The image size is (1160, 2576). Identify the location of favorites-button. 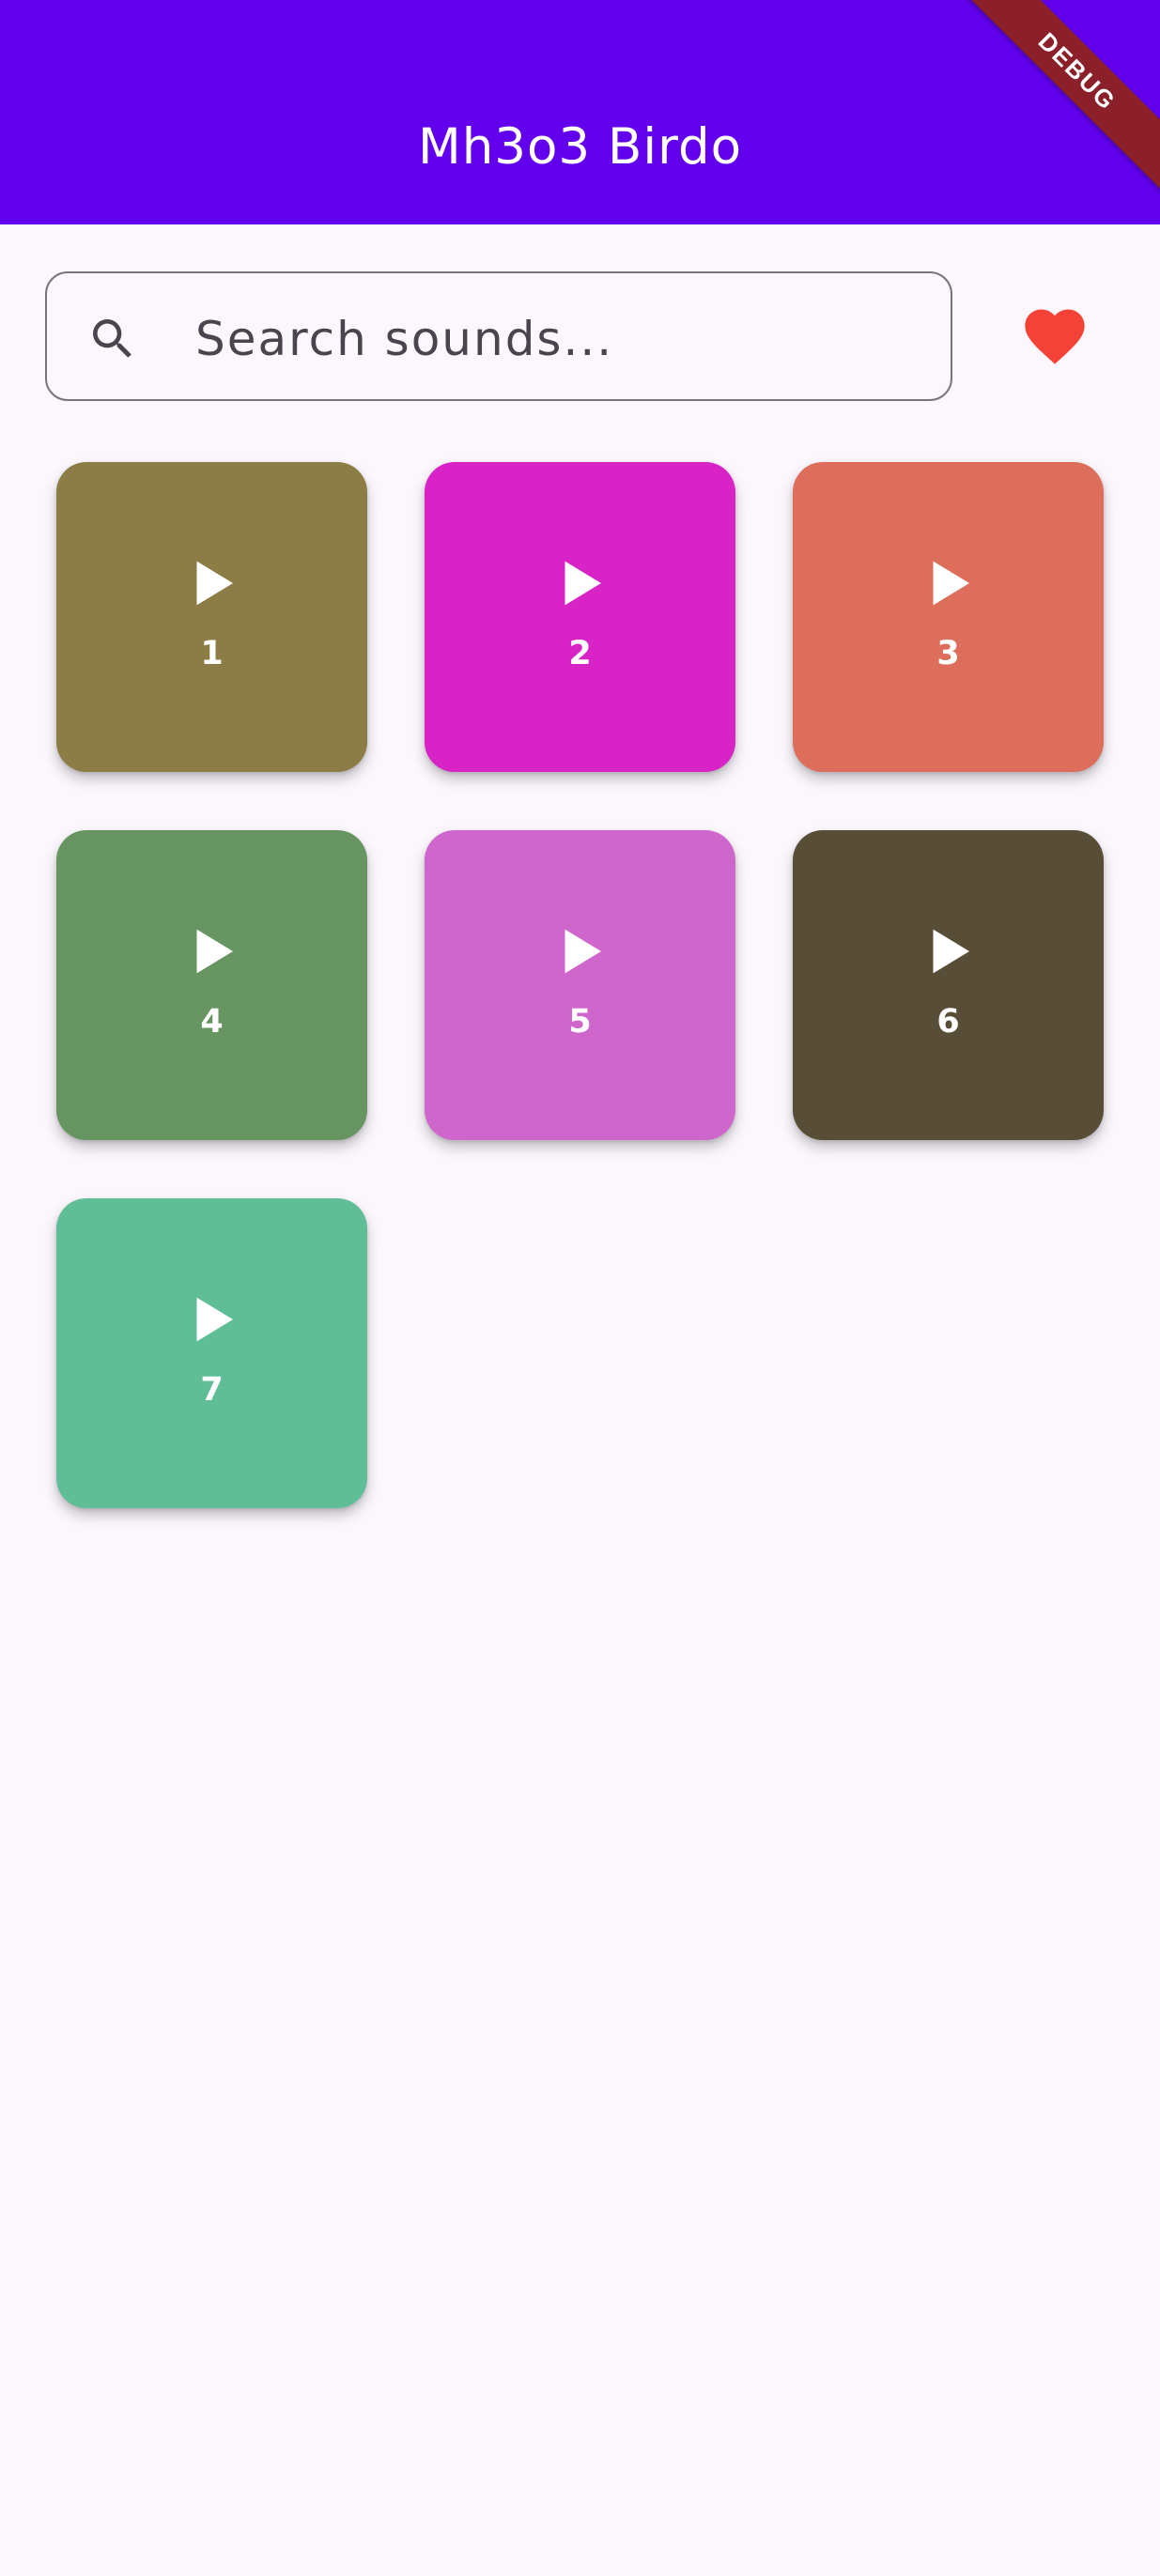
(1055, 336).